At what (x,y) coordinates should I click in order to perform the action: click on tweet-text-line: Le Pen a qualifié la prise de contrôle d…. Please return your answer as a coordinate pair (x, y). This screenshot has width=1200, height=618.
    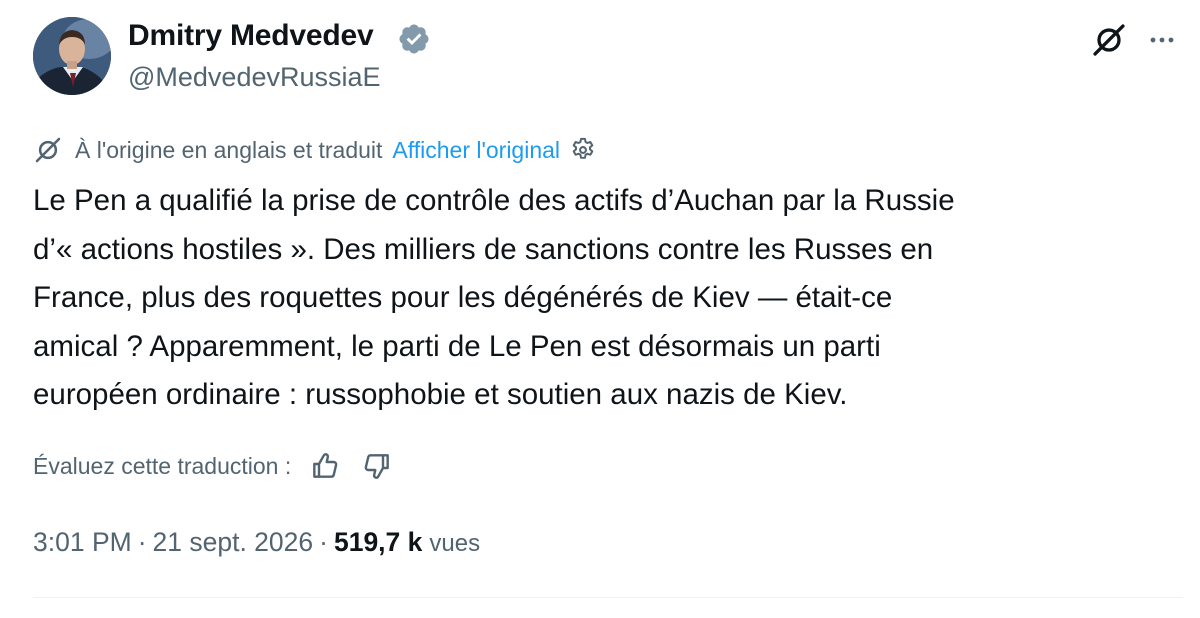
    Looking at the image, I should click on (494, 200).